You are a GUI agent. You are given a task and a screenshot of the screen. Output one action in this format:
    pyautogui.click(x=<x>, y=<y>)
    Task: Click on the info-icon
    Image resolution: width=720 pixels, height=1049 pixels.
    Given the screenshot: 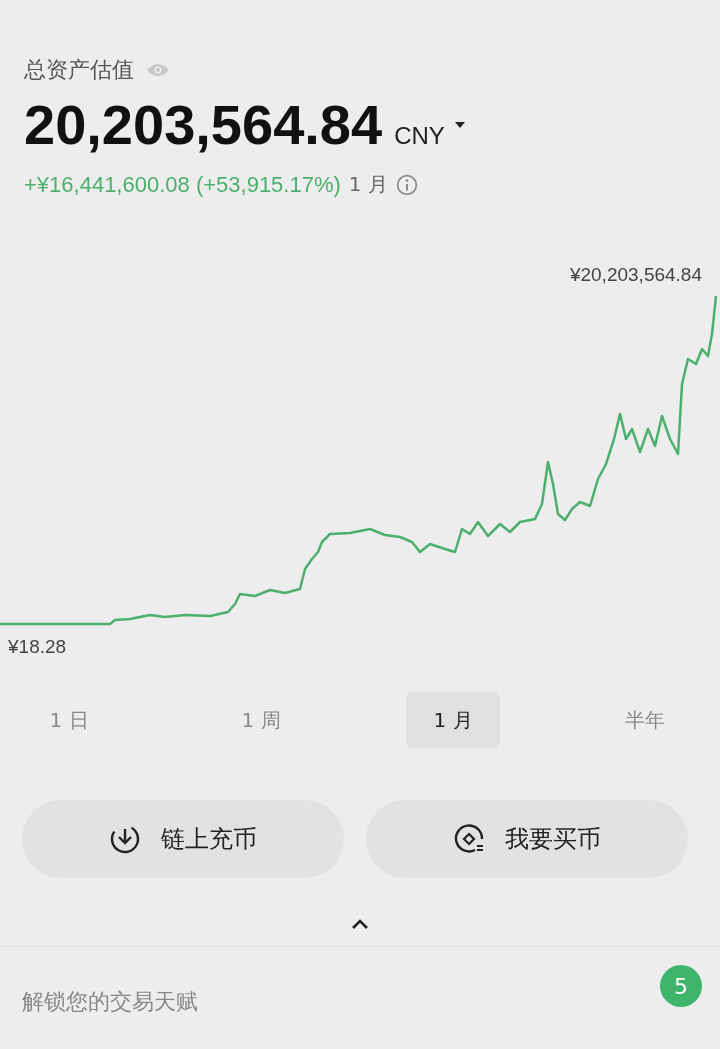 What is the action you would take?
    pyautogui.click(x=406, y=184)
    